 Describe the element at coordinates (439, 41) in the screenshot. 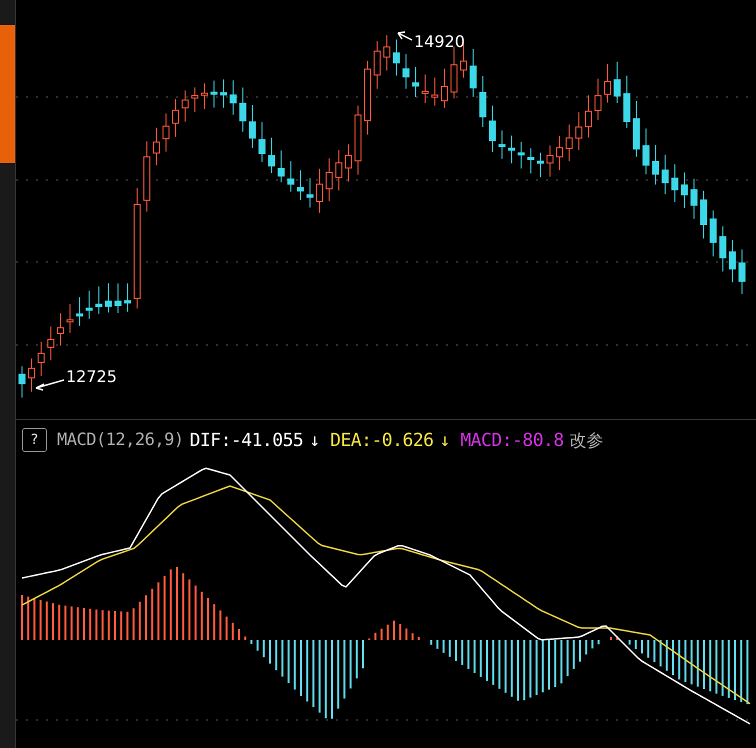

I see `high-price-label: 14920` at that location.